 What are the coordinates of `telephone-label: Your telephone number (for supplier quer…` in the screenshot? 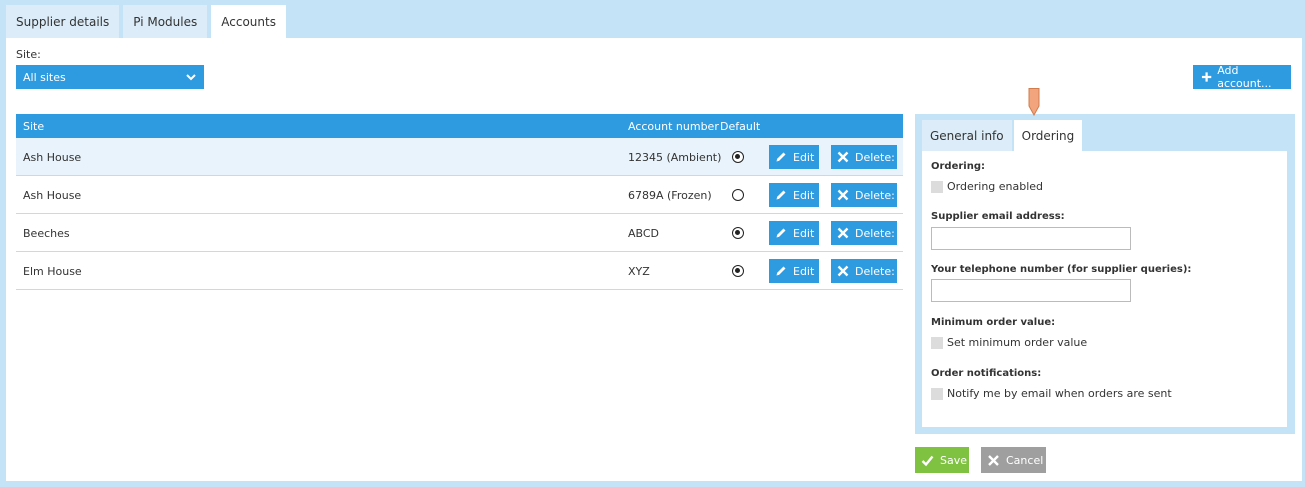 It's located at (1061, 269).